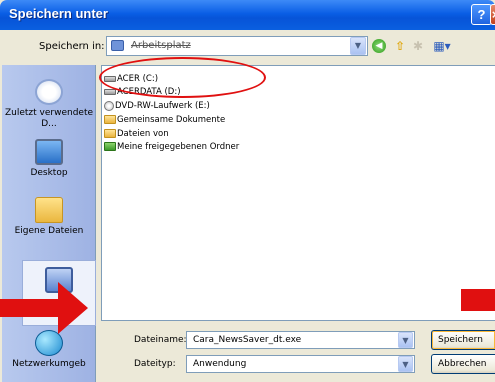  What do you see at coordinates (160, 340) in the screenshot?
I see `filename-label: Dateiname:` at bounding box center [160, 340].